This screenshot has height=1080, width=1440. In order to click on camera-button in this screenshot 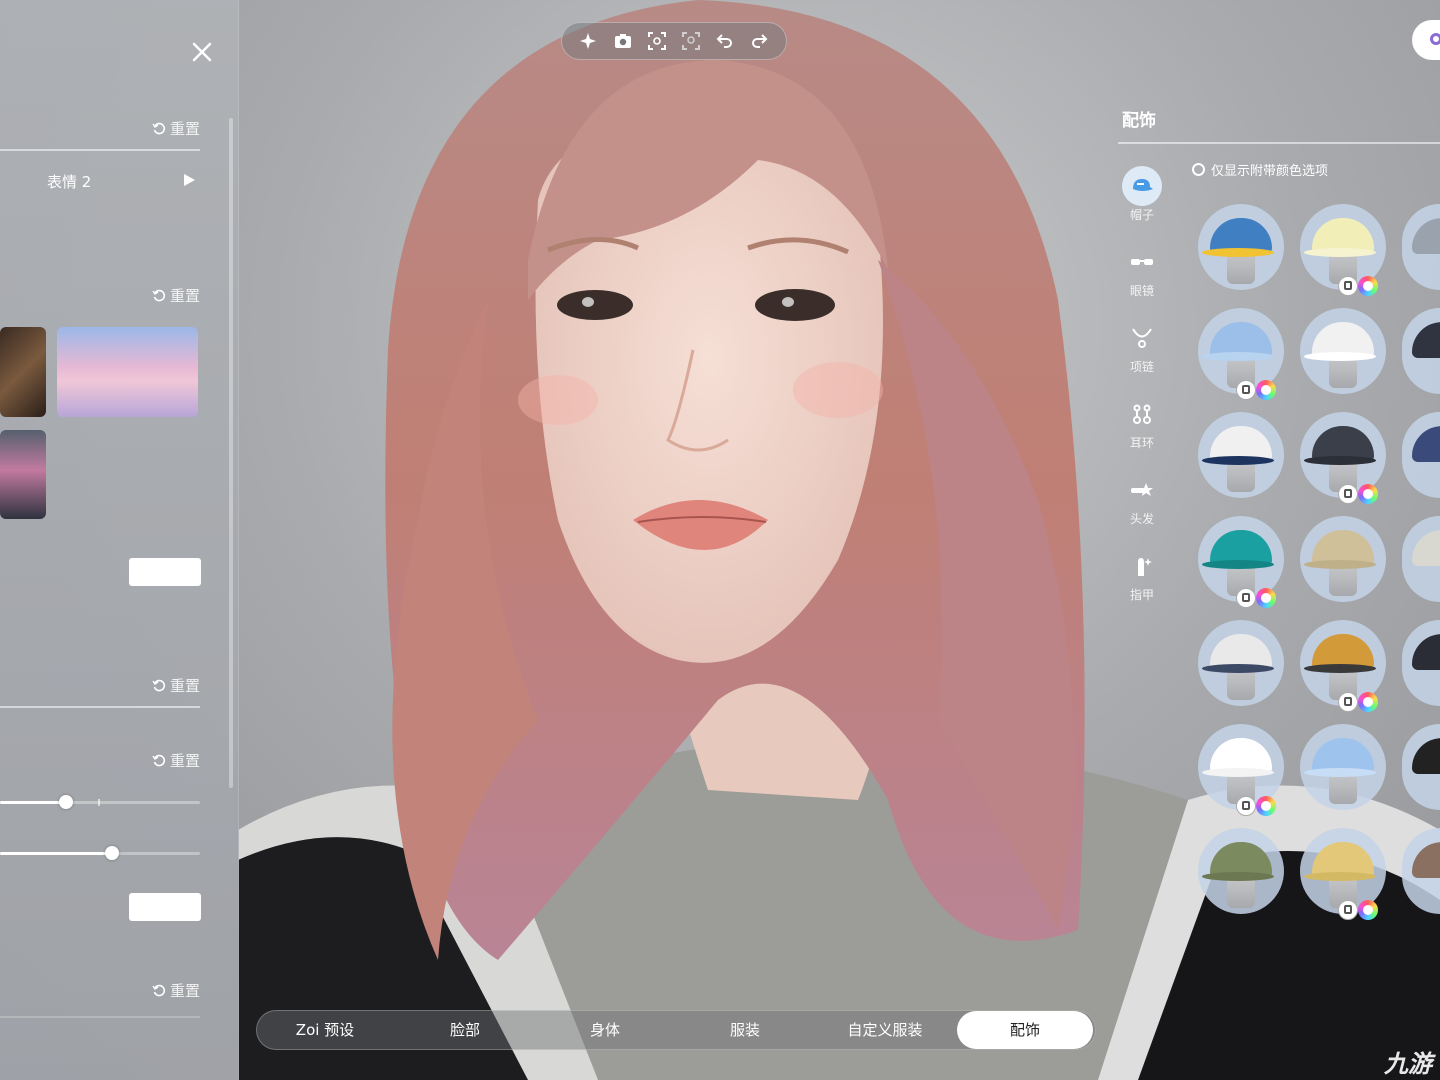, I will do `click(623, 41)`.